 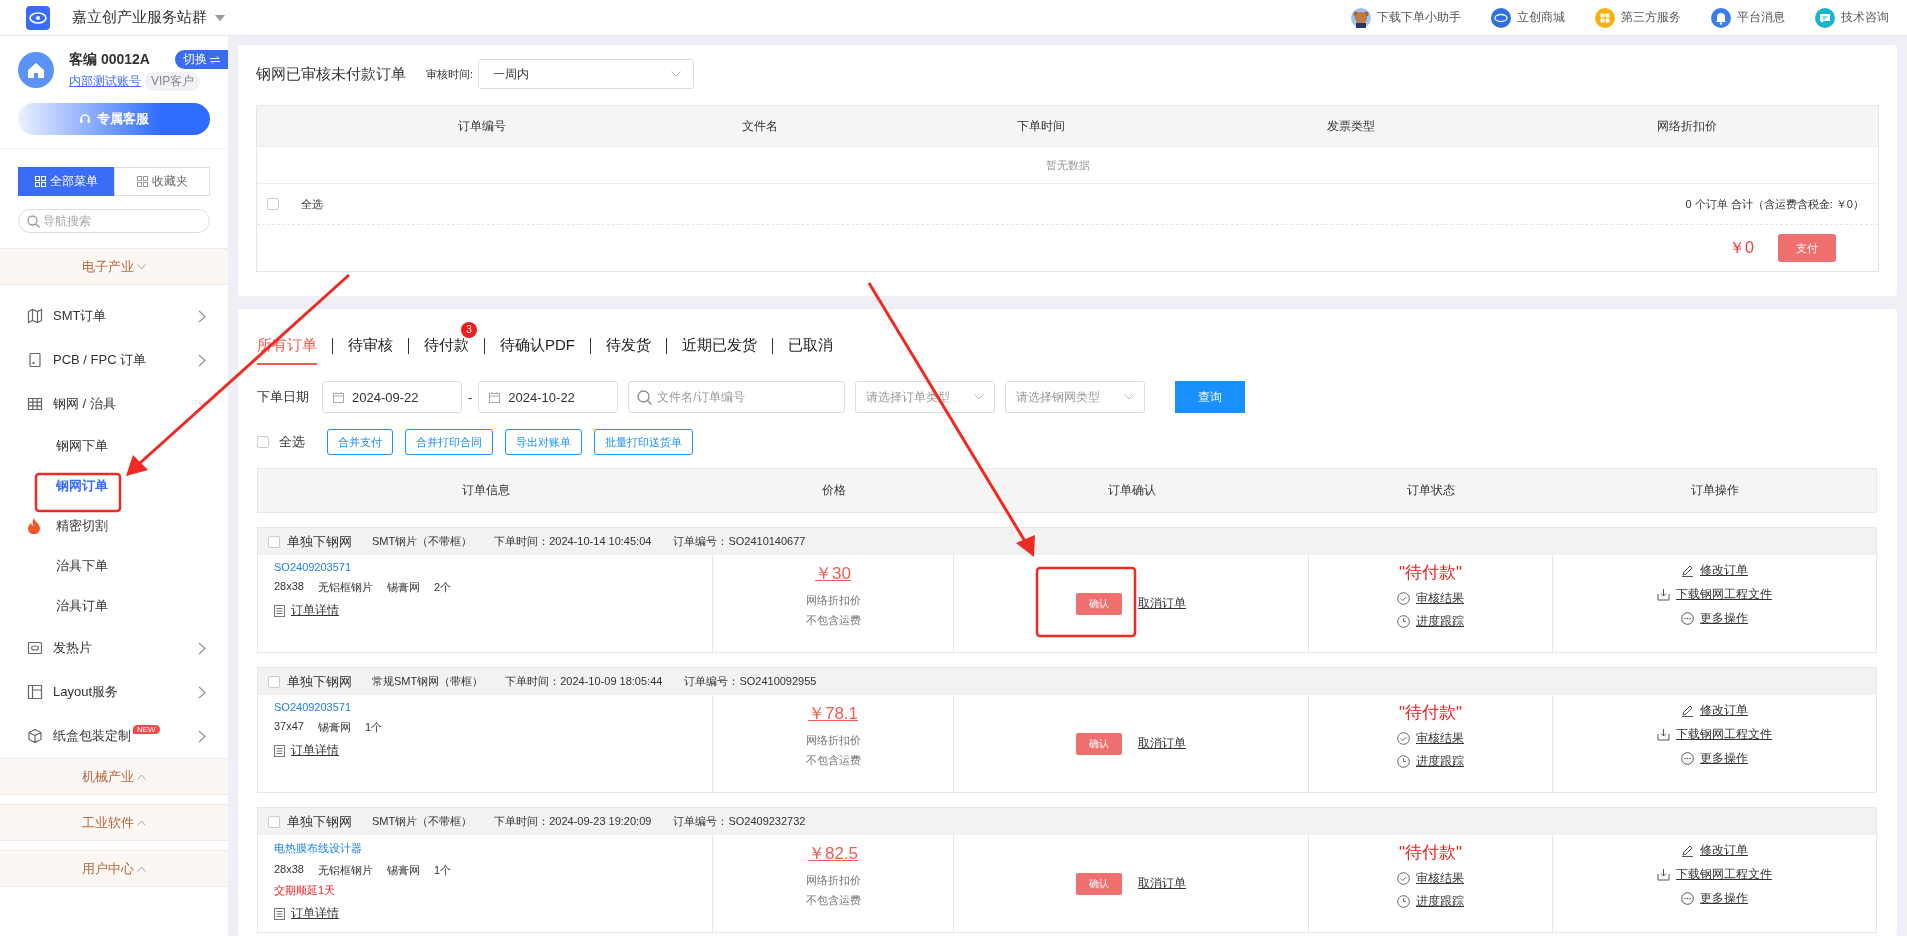 What do you see at coordinates (1748, 17) in the screenshot?
I see `top-link: 平台消息` at bounding box center [1748, 17].